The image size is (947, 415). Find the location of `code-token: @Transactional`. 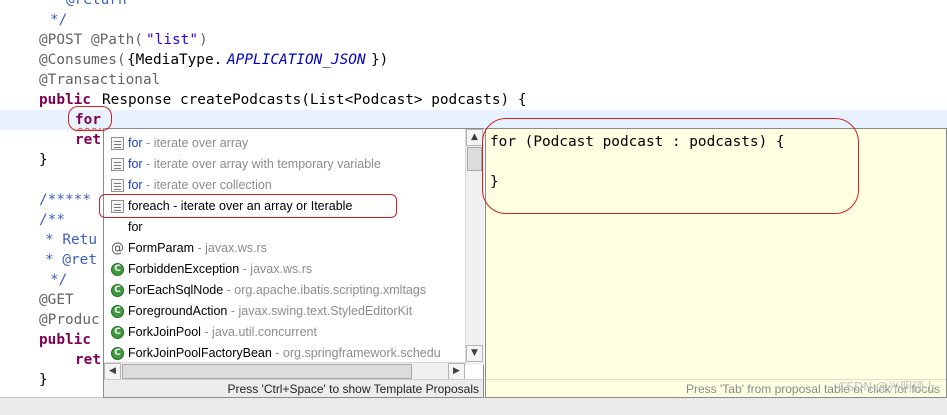

code-token: @Transactional is located at coordinates (100, 80).